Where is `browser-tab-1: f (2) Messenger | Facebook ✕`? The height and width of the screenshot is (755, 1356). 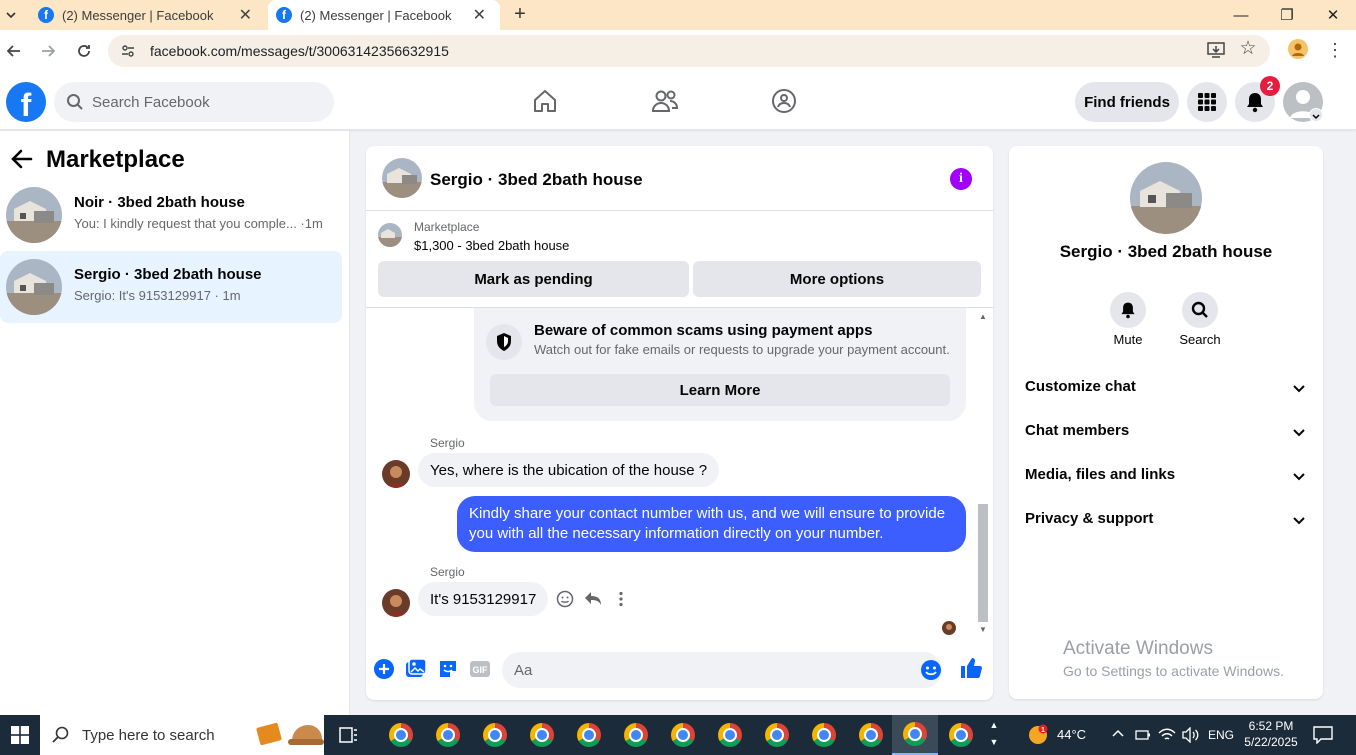
browser-tab-1: f (2) Messenger | Facebook ✕ is located at coordinates (146, 15).